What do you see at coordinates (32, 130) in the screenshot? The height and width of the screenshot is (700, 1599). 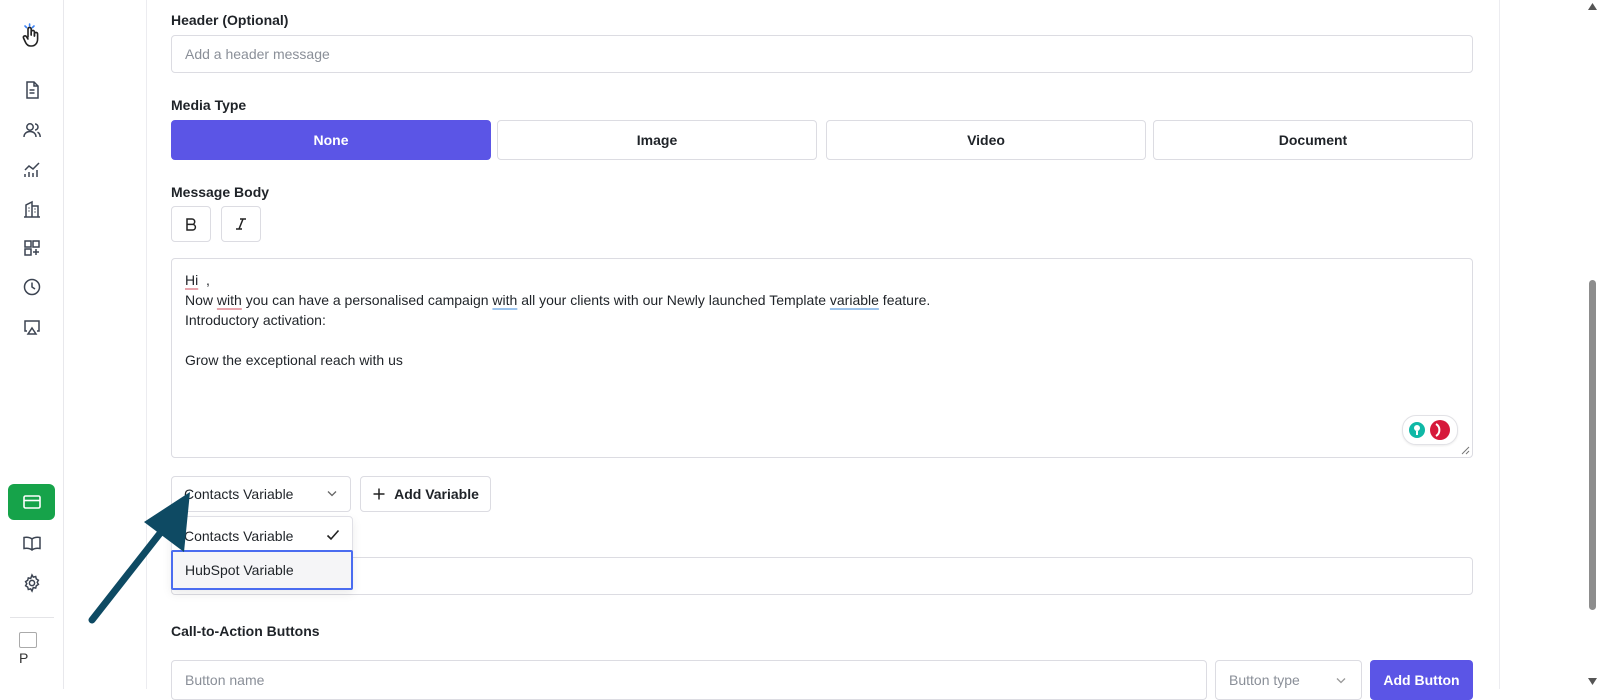 I see `contacts-icon` at bounding box center [32, 130].